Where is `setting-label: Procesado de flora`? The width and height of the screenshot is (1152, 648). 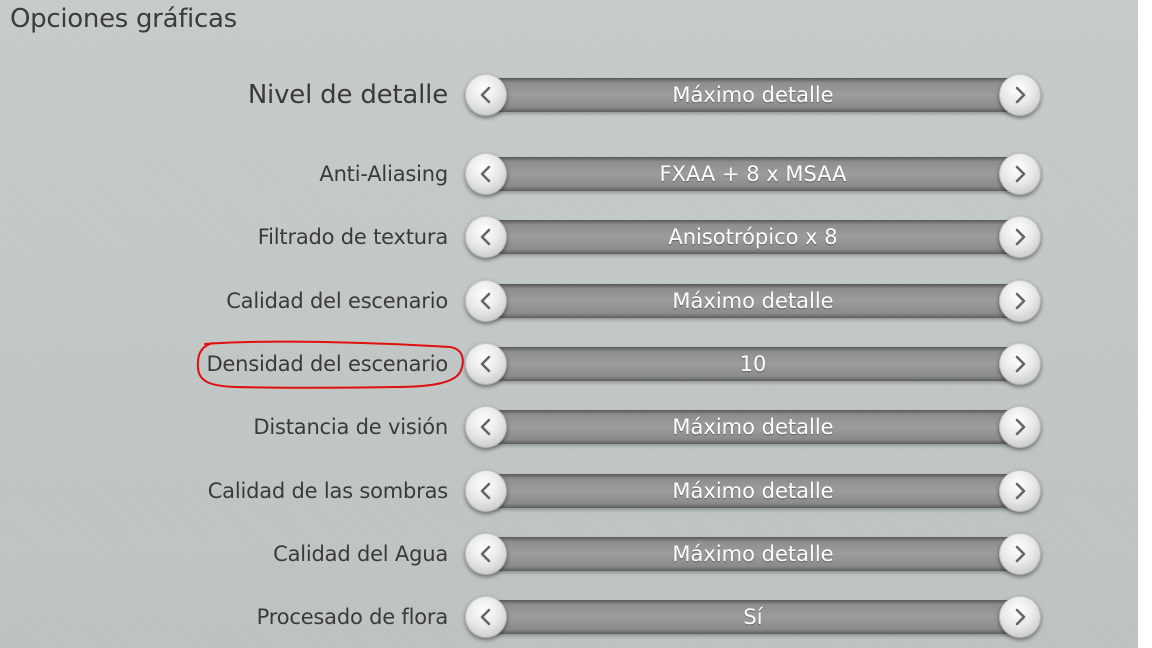
setting-label: Procesado de flora is located at coordinates (352, 617).